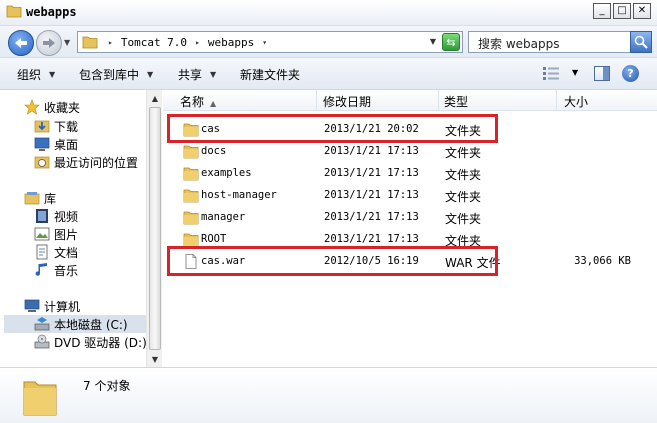  I want to click on back-arrow-icon, so click(21, 43).